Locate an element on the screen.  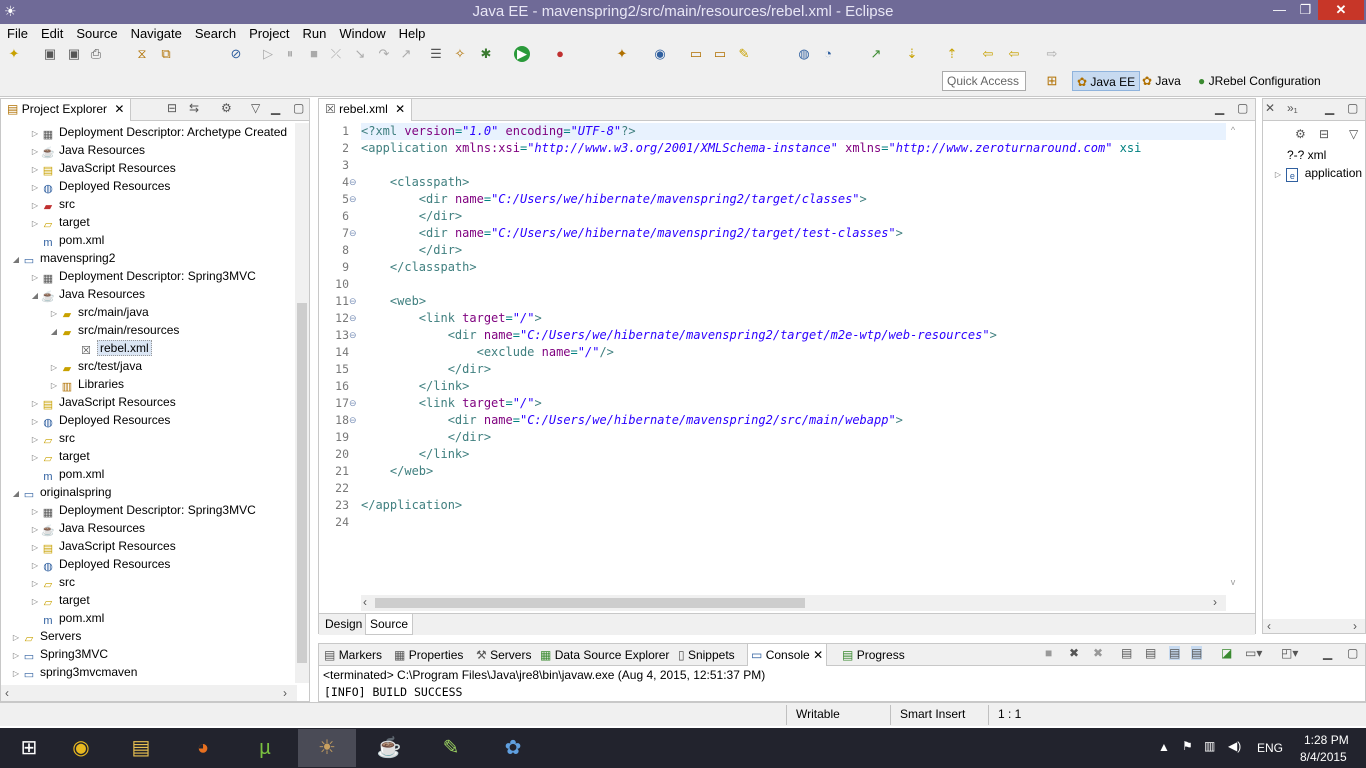
notepadpp-icon: ✎ is located at coordinates (451, 748).